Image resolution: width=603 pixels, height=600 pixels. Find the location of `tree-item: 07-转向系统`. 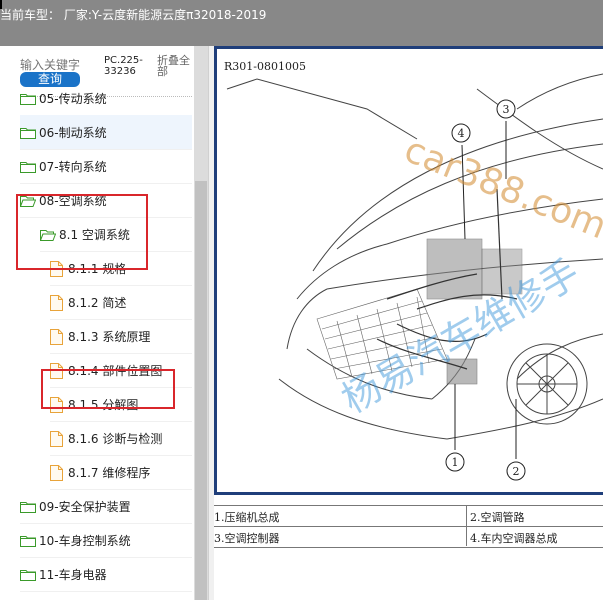

tree-item: 07-转向系统 is located at coordinates (106, 166).